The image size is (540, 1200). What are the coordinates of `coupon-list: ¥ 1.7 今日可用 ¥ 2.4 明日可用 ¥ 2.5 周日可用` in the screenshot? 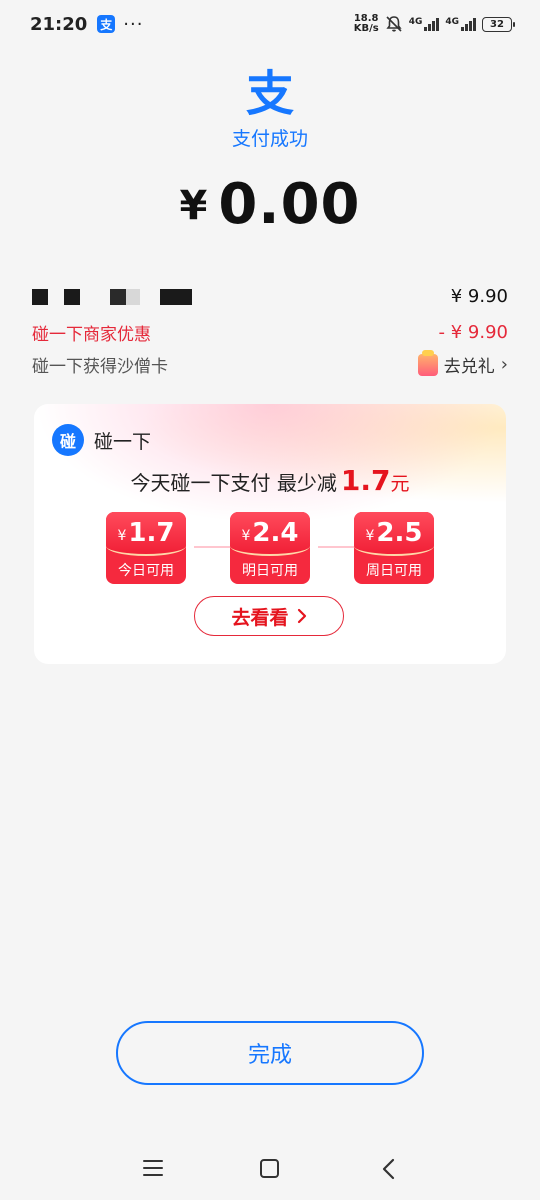 It's located at (271, 548).